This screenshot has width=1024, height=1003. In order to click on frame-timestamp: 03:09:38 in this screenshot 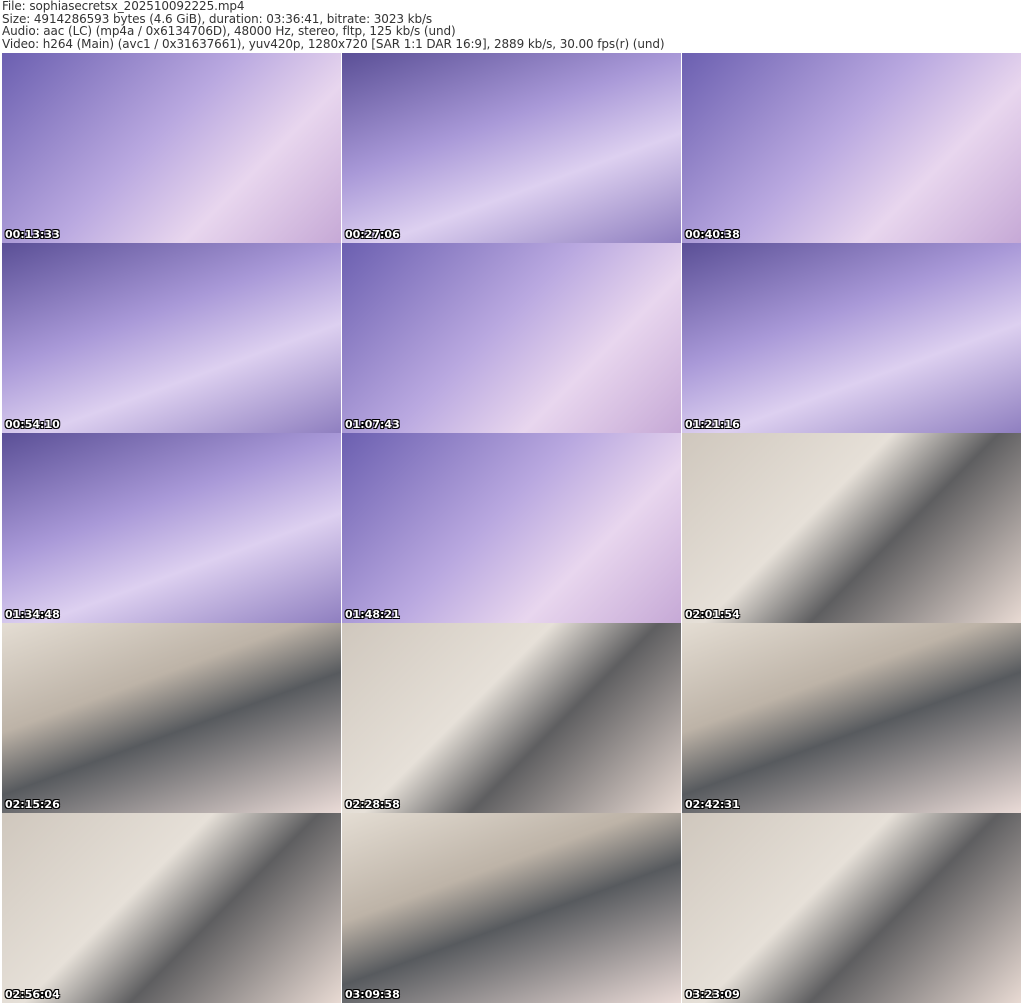, I will do `click(372, 994)`.